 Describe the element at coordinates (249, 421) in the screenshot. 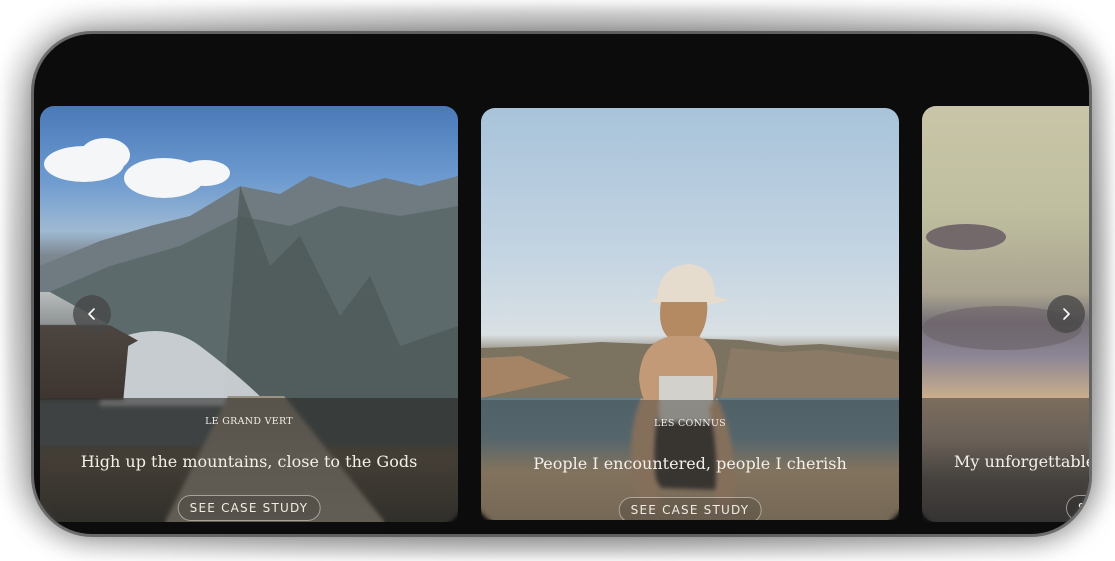

I see `card-eyebrow: LE GRAND VERT` at that location.